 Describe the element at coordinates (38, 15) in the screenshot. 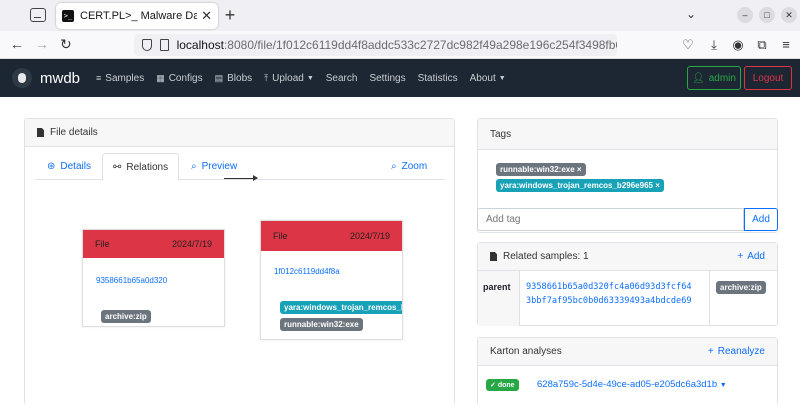

I see `tab-list-icon` at that location.